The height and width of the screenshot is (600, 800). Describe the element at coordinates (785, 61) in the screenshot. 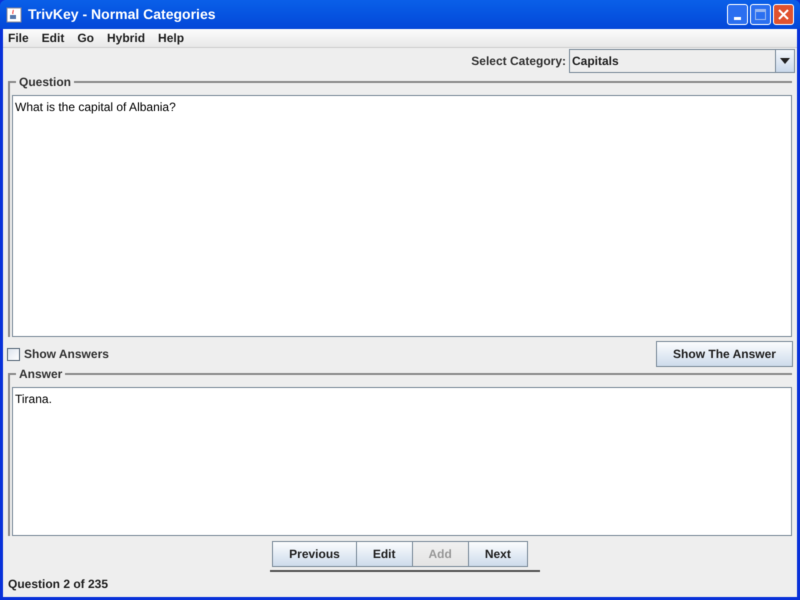

I see `dropdown-arrow-icon` at that location.